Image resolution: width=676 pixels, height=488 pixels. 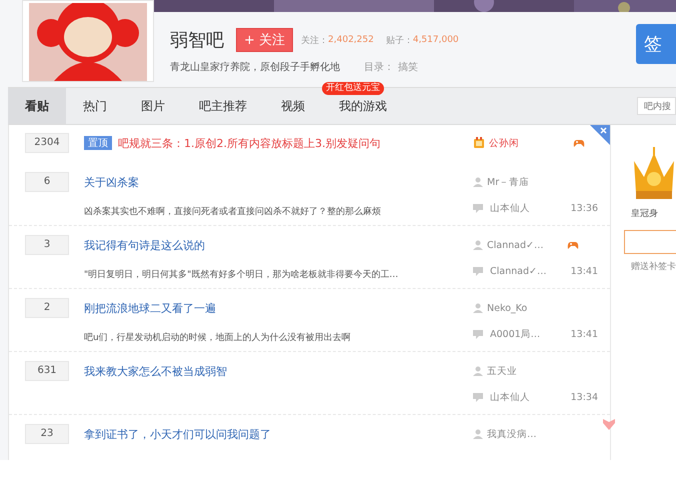 What do you see at coordinates (47, 371) in the screenshot?
I see `reply-count: 631` at bounding box center [47, 371].